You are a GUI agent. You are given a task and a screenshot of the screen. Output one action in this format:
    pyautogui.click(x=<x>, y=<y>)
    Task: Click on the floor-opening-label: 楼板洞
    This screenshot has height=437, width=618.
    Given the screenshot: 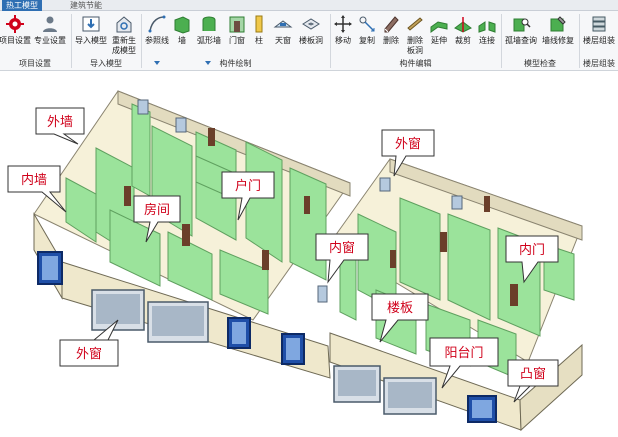 What is the action you would take?
    pyautogui.click(x=311, y=40)
    